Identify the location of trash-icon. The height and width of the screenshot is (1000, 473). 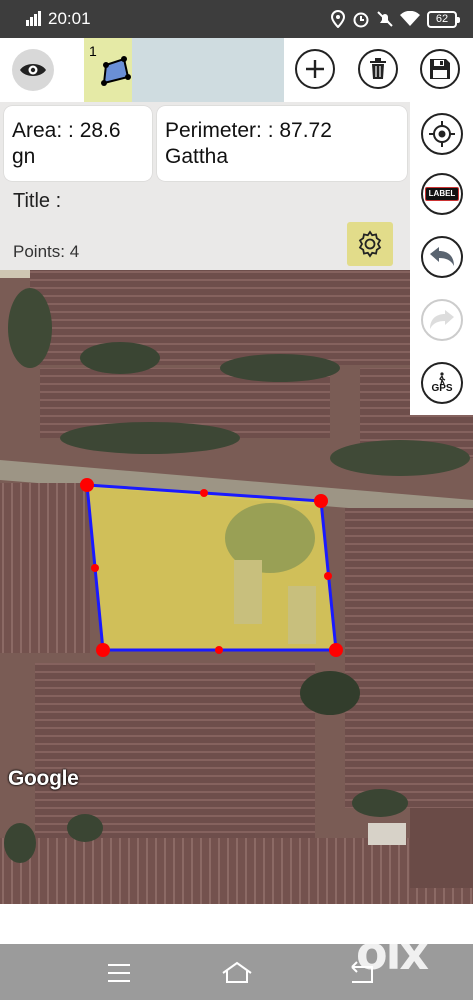
(378, 68).